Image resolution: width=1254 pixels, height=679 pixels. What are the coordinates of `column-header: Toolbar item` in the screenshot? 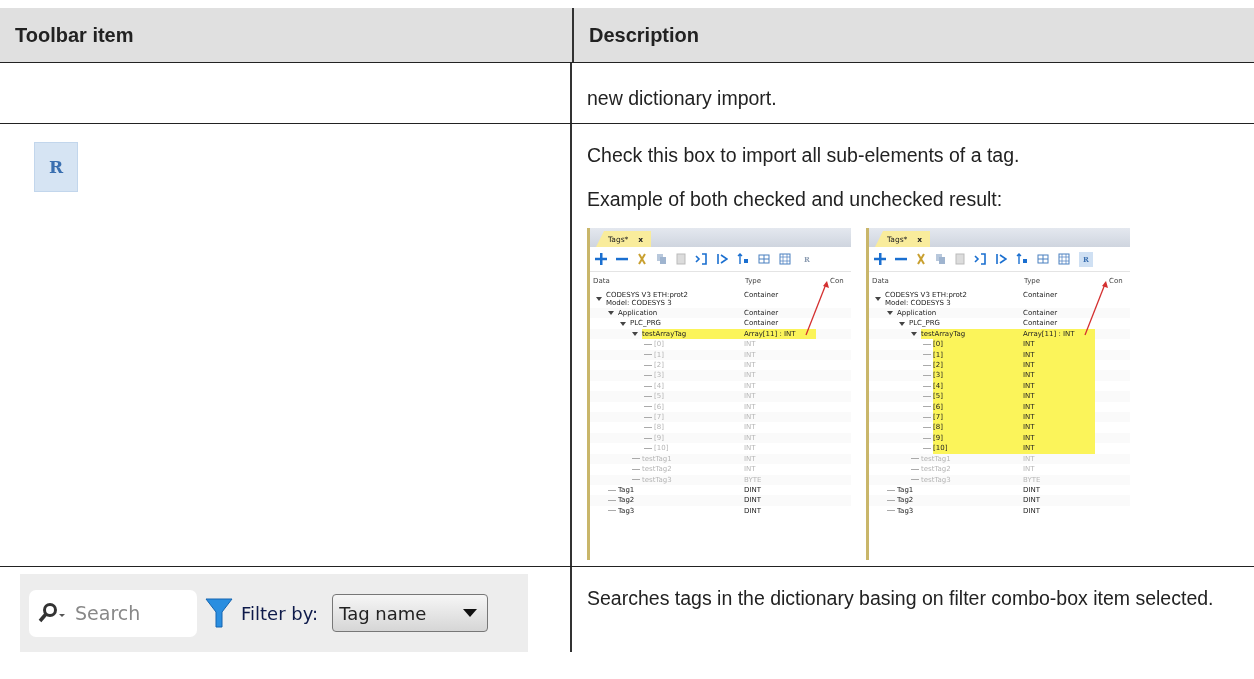 It's located at (287, 35).